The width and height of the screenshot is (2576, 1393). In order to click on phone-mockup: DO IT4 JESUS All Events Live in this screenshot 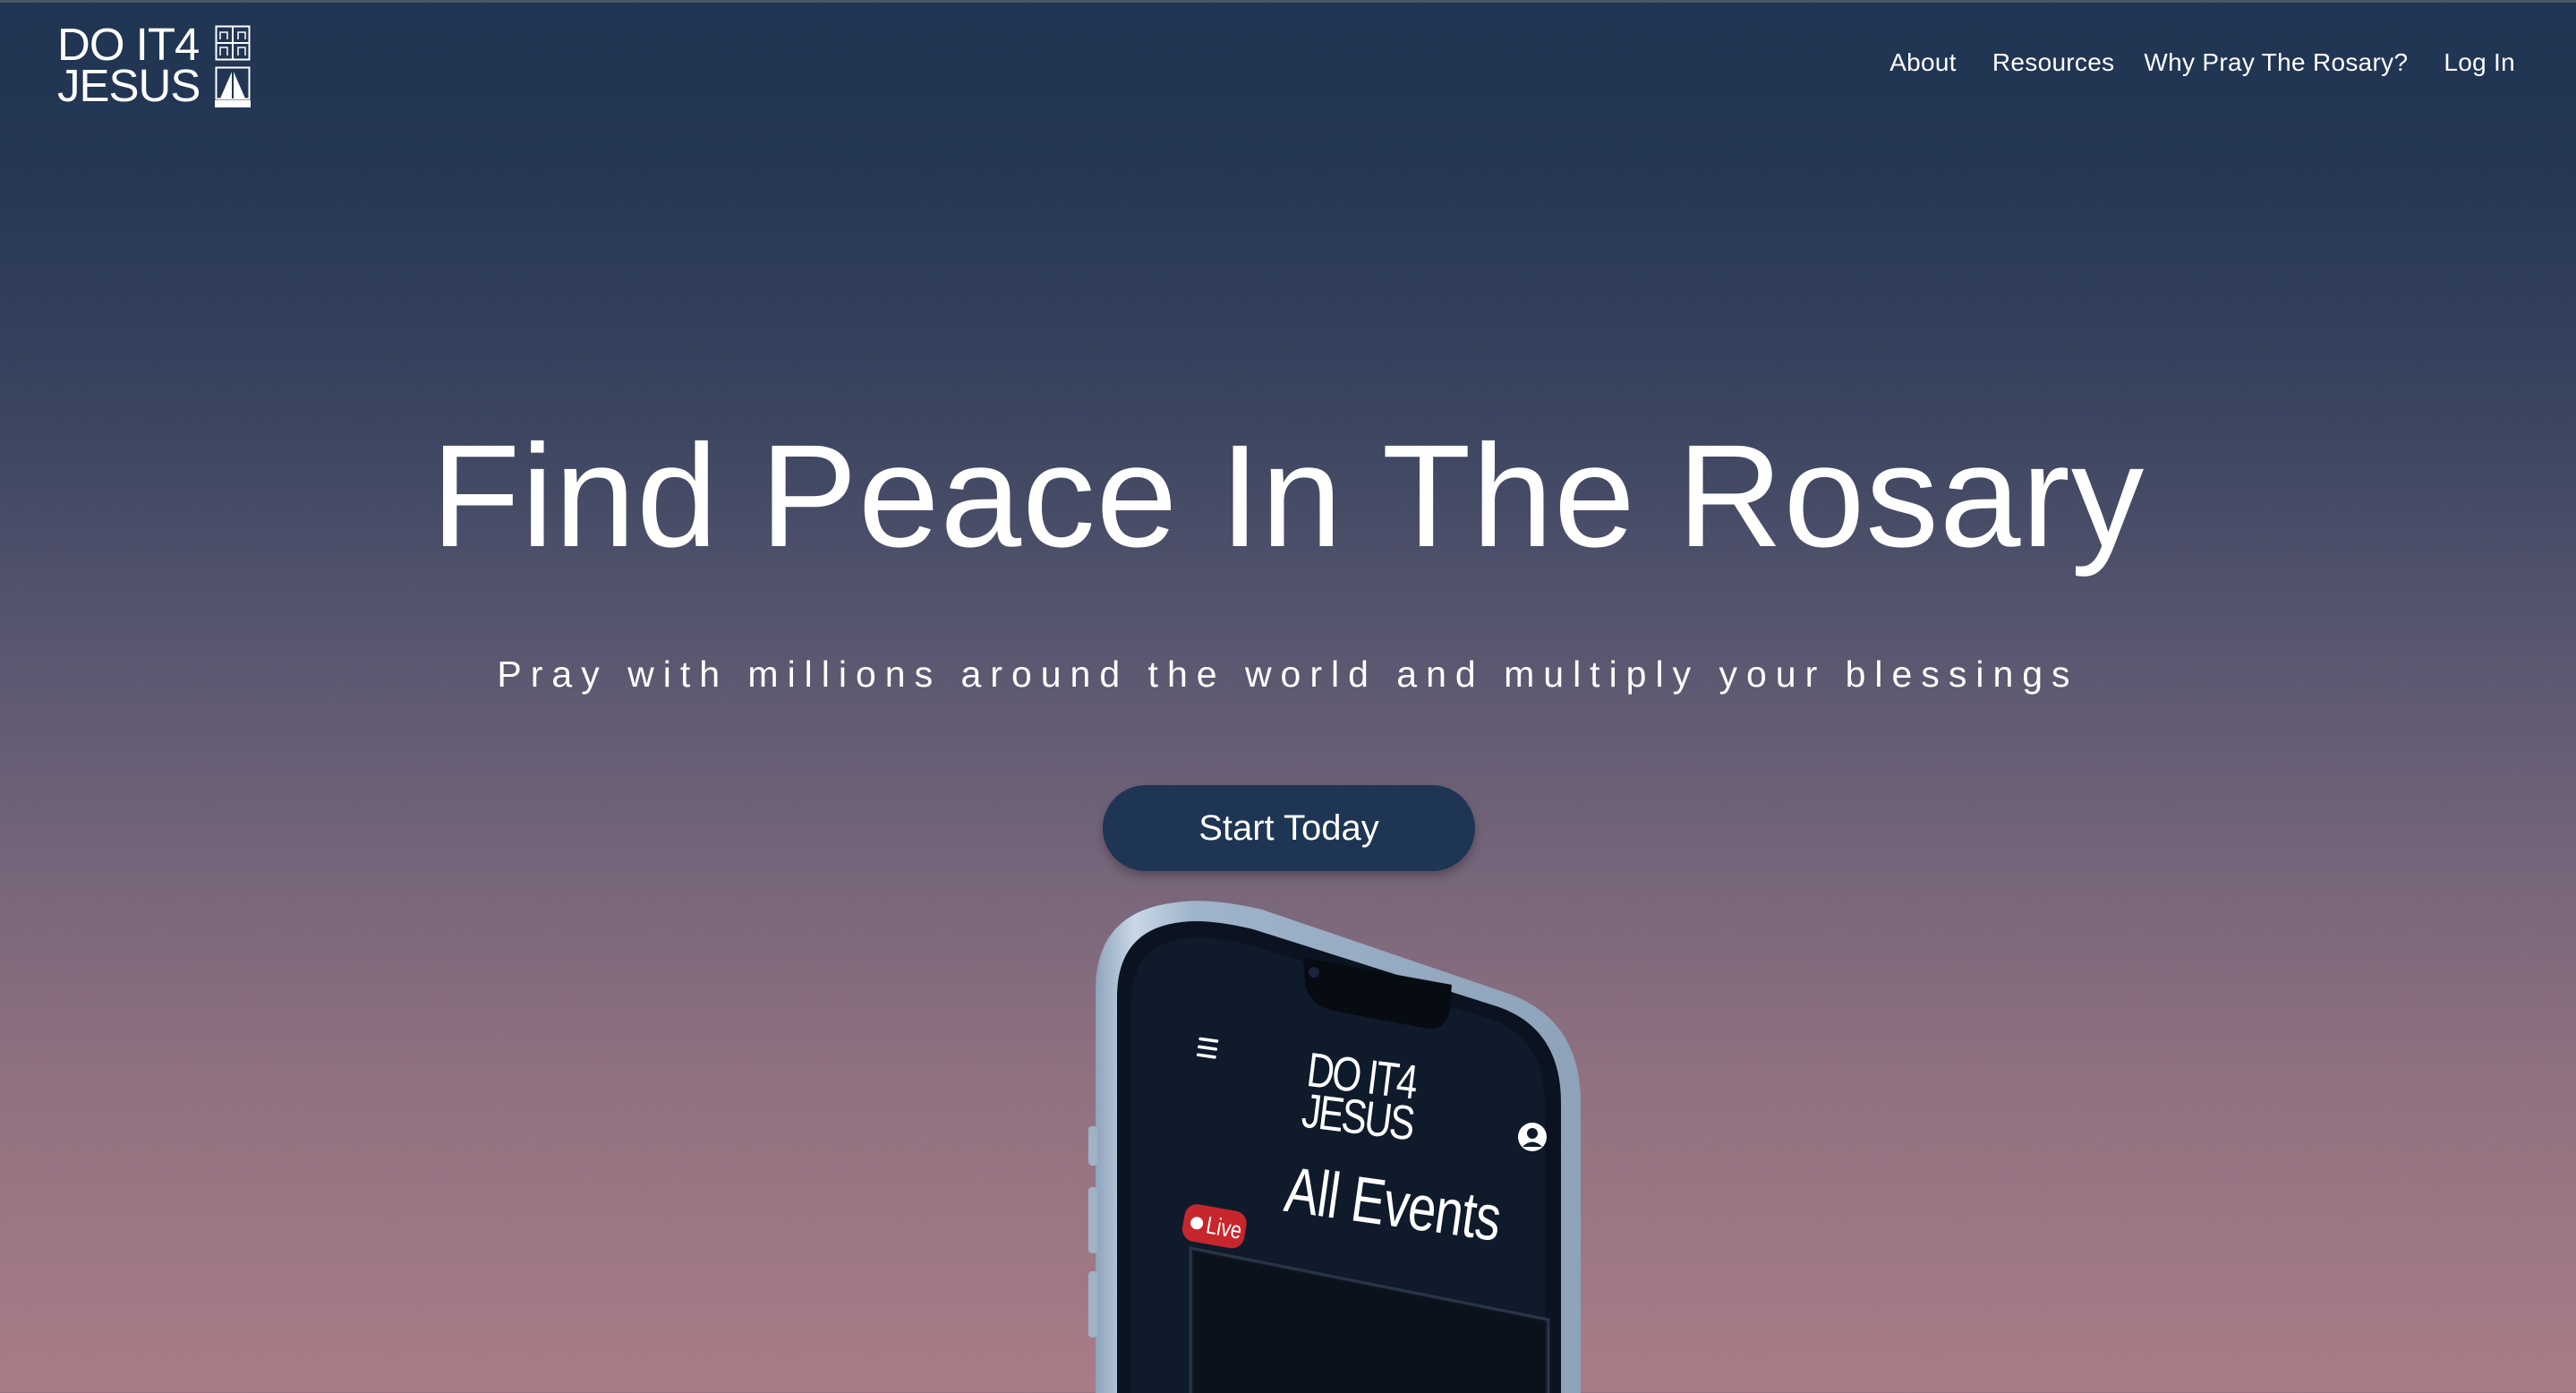, I will do `click(1338, 1143)`.